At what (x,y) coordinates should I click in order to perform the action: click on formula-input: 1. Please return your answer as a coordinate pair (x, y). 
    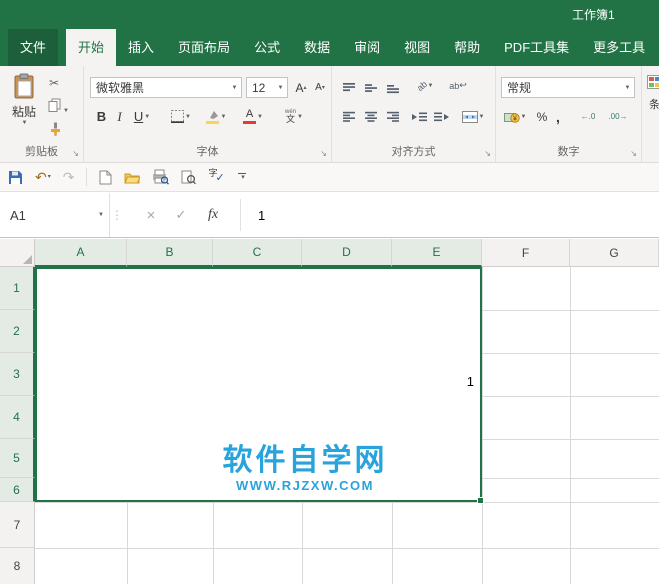
    Looking at the image, I should click on (261, 215).